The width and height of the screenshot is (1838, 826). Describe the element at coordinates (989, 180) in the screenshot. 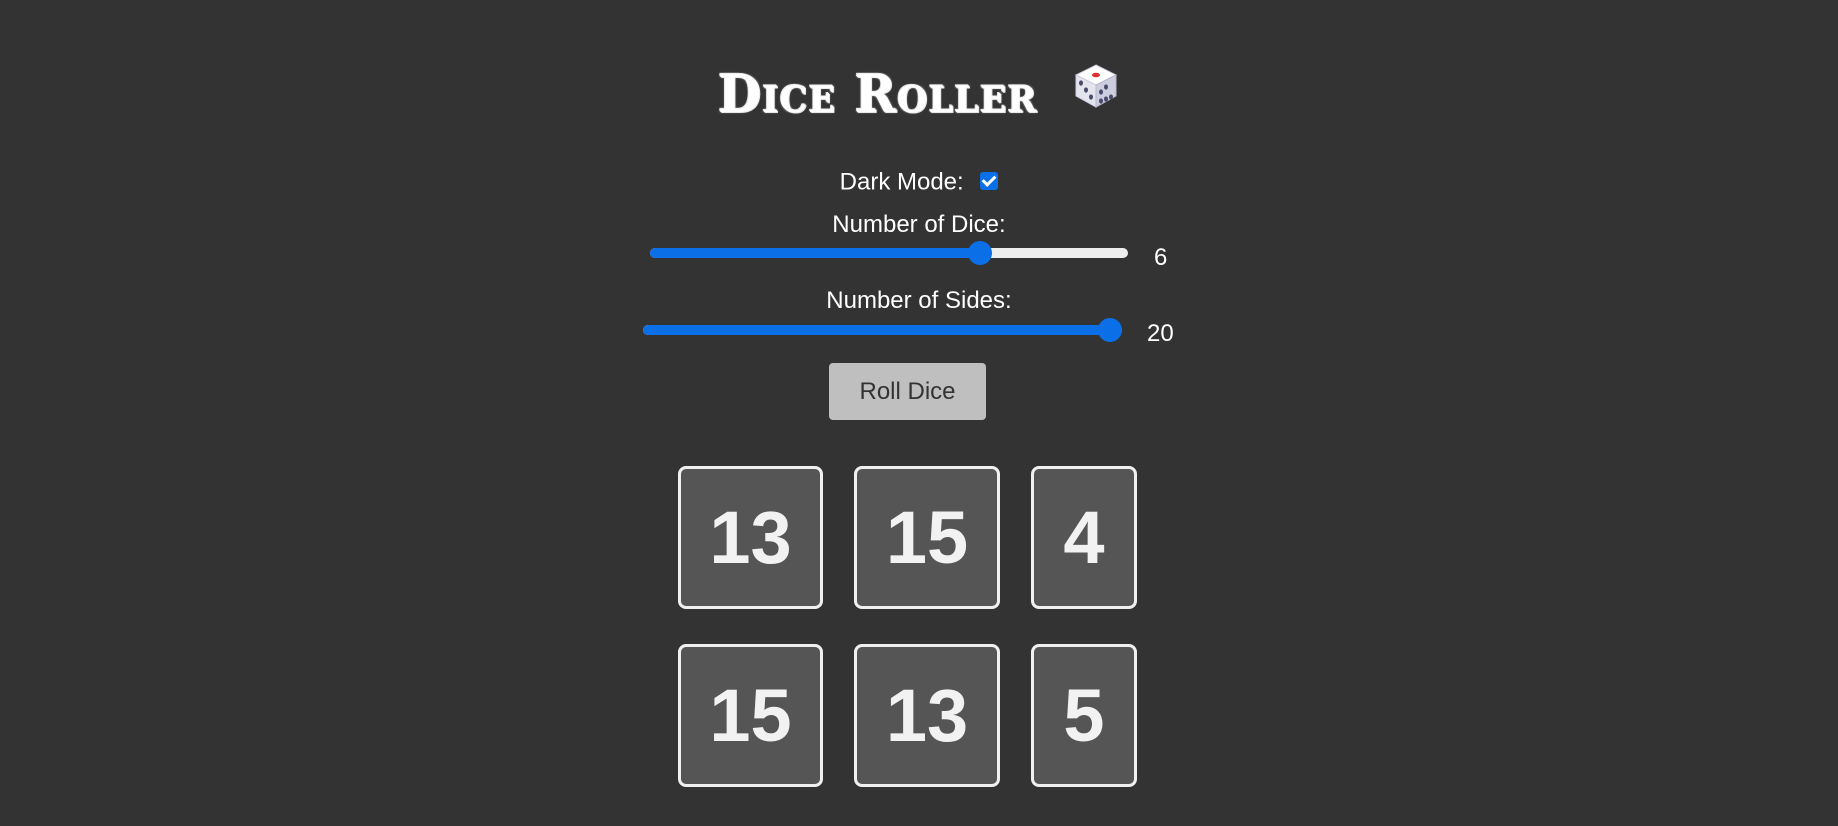

I see `dark-mode-checkbox` at that location.